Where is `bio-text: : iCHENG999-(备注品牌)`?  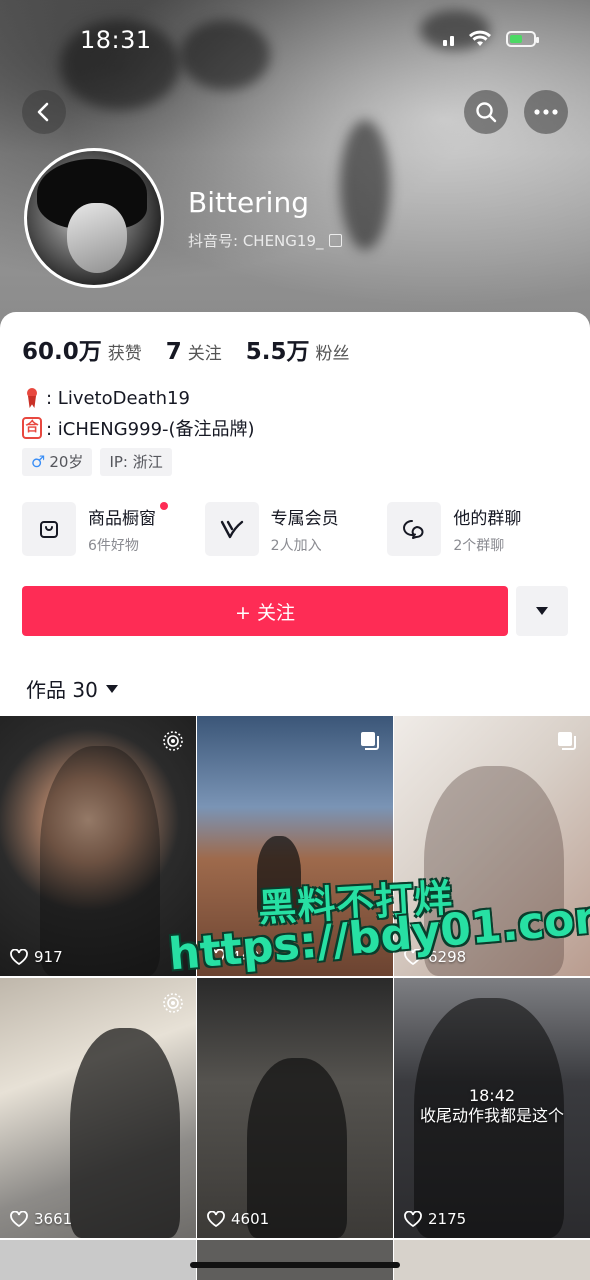 bio-text: : iCHENG999-(备注品牌) is located at coordinates (150, 429).